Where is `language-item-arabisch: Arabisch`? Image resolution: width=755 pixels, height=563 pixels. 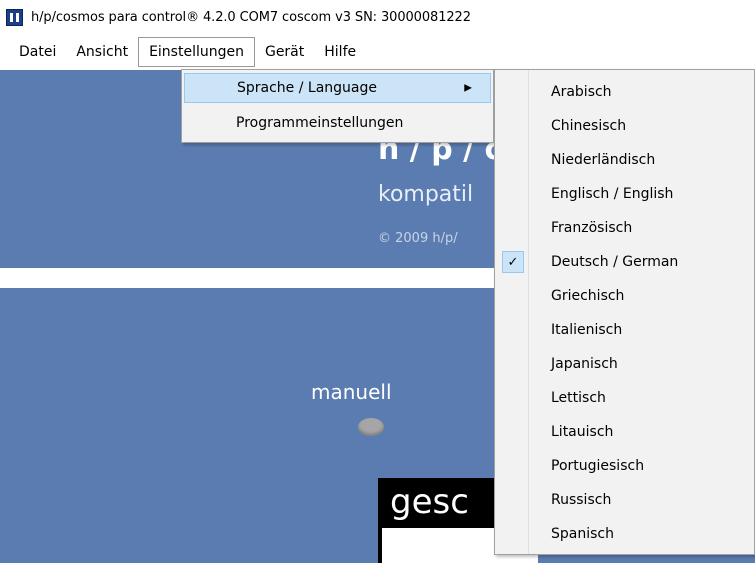
language-item-arabisch: Arabisch is located at coordinates (625, 92).